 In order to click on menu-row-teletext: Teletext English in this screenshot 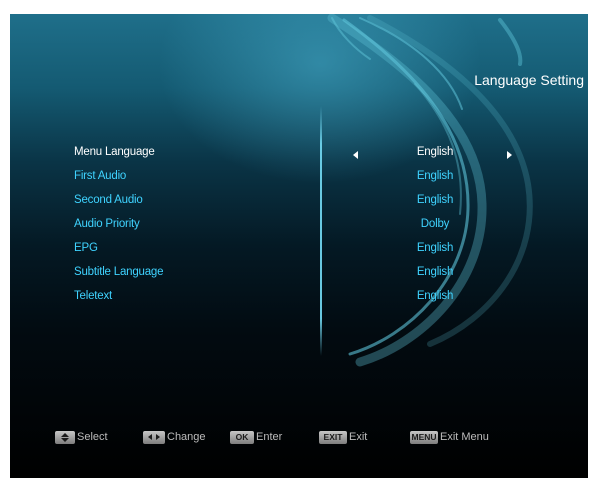, I will do `click(299, 298)`.